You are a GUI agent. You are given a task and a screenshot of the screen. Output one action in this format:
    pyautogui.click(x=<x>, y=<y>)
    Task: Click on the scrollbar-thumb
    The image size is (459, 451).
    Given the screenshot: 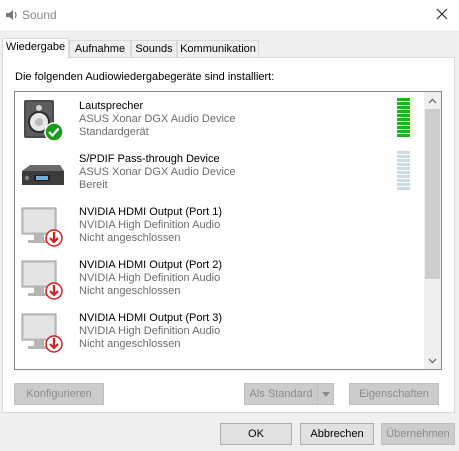 What is the action you would take?
    pyautogui.click(x=432, y=194)
    